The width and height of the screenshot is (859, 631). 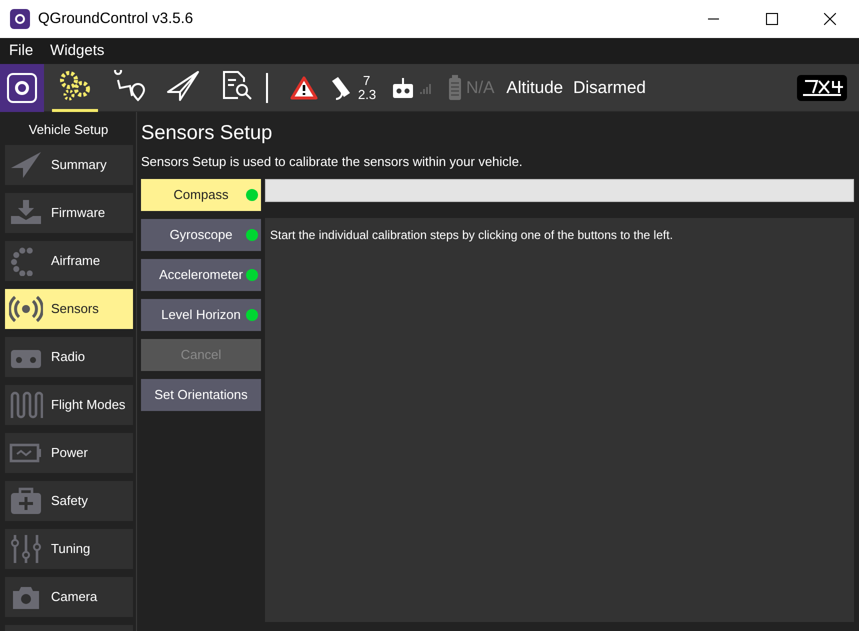 What do you see at coordinates (471, 235) in the screenshot?
I see `instructions-text: Start the individual calibration steps by clicking one of the buttons to the left.` at bounding box center [471, 235].